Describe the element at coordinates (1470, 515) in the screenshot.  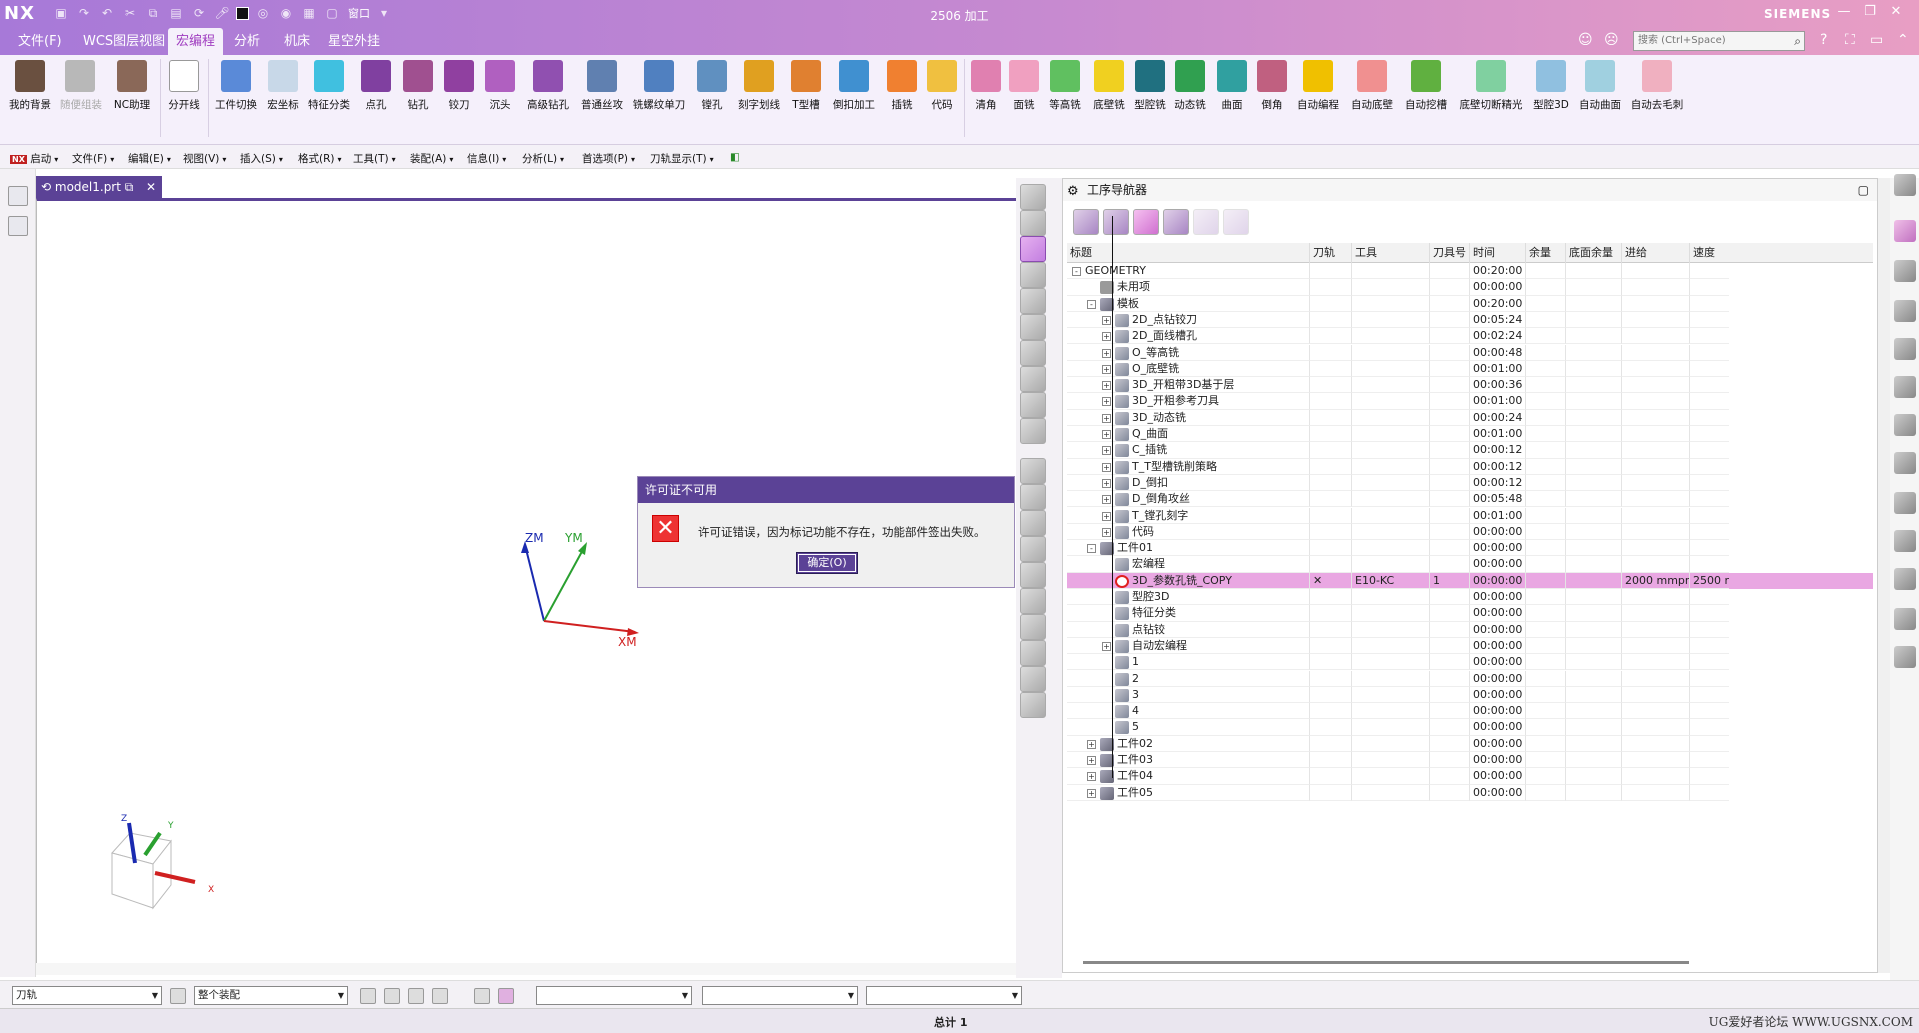
I see `table-row: + T_镗孔刻字 00:01:00` at that location.